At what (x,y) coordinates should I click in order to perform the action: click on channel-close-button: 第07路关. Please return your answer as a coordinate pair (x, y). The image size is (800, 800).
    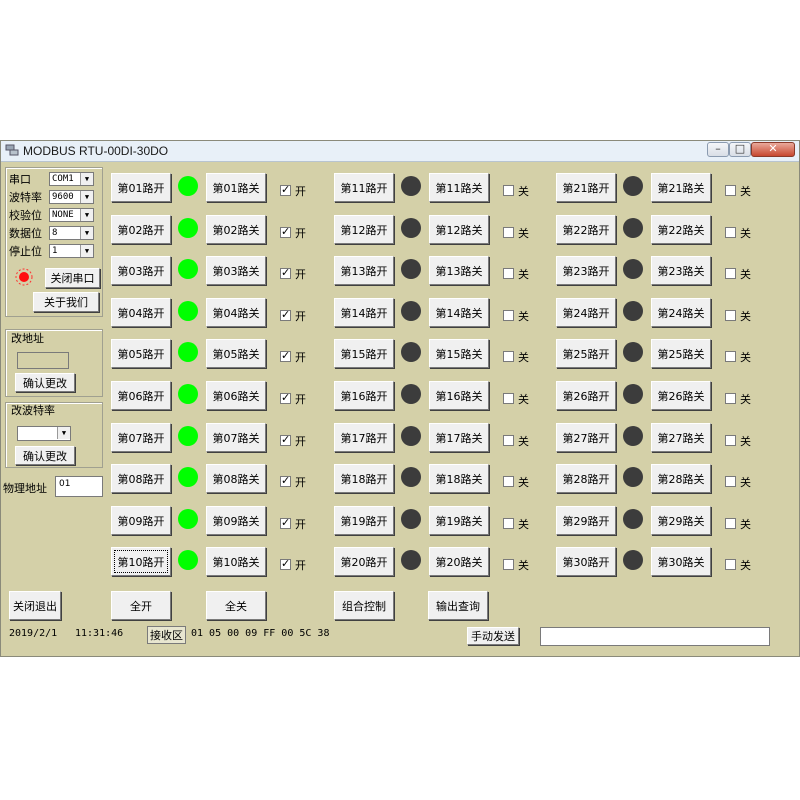
    Looking at the image, I should click on (236, 437).